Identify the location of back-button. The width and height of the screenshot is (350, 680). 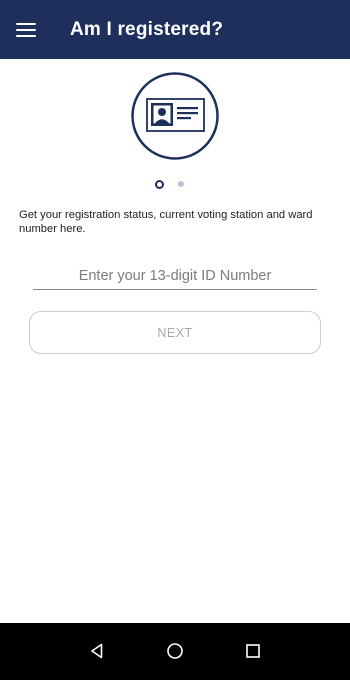
(97, 651).